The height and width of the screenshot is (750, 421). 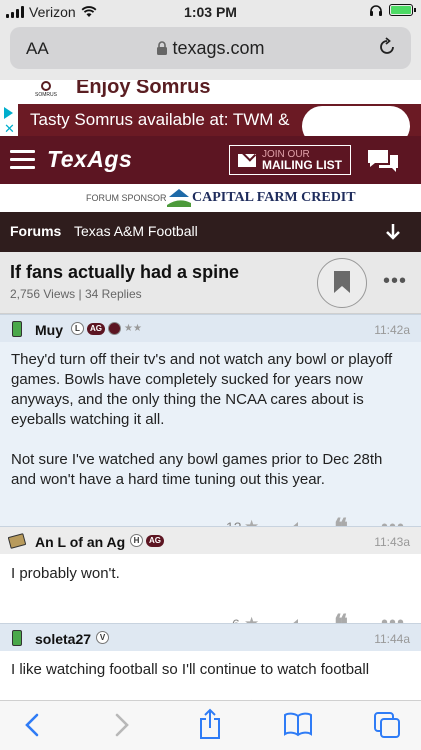 What do you see at coordinates (393, 232) in the screenshot?
I see `arrow-down-icon` at bounding box center [393, 232].